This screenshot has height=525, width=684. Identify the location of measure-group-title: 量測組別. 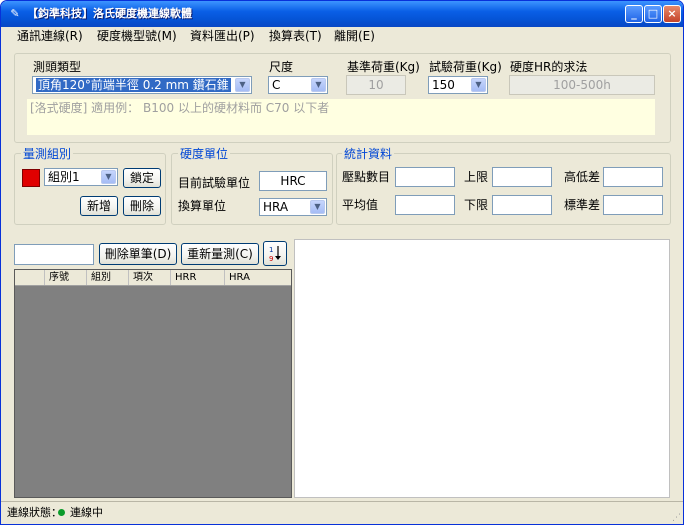
(47, 154).